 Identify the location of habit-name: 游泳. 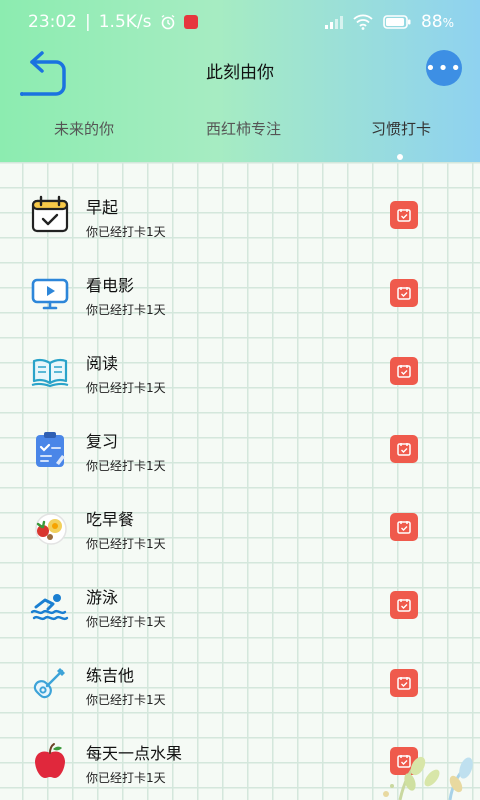
(102, 597).